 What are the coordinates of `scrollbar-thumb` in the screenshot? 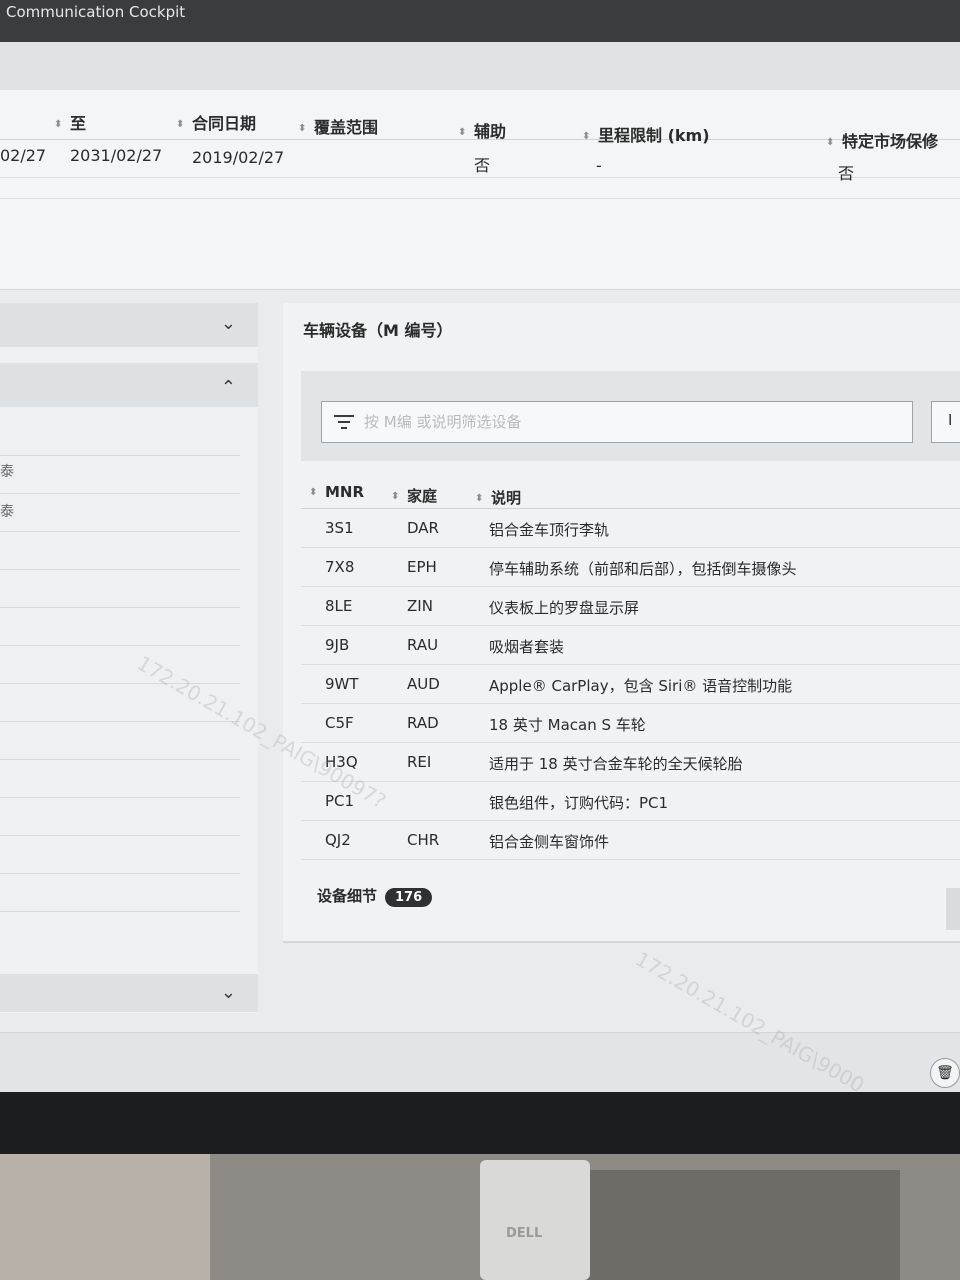 It's located at (953, 909).